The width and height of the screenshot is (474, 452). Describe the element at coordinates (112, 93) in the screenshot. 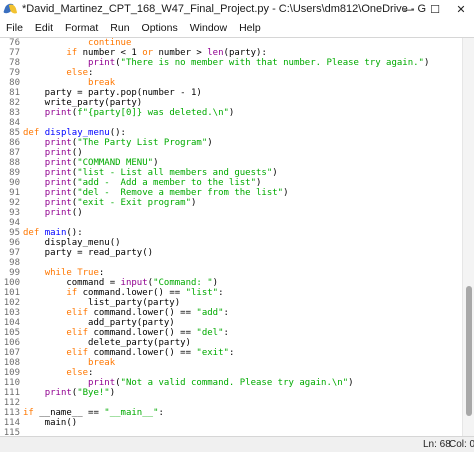

I see `code-line: party = party.pop(number - 1)` at that location.